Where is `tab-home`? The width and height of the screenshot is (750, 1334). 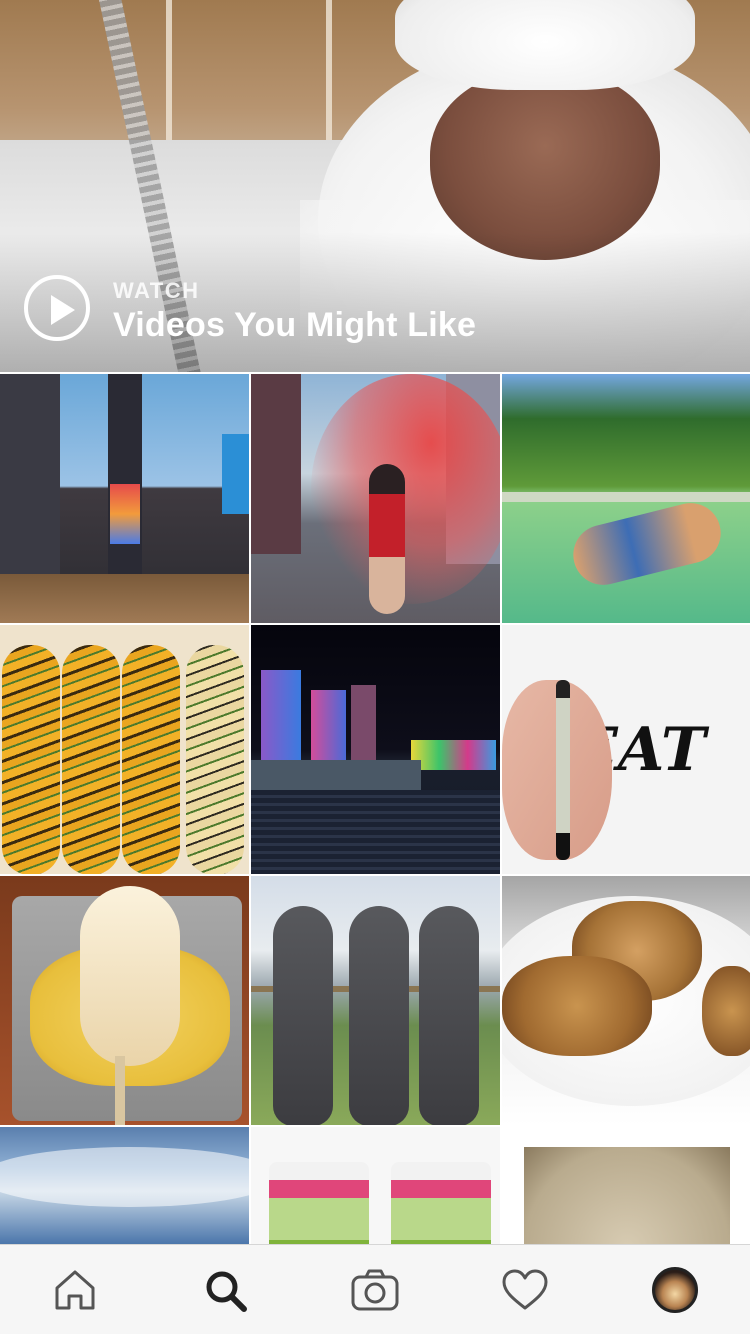
tab-home is located at coordinates (75, 1290).